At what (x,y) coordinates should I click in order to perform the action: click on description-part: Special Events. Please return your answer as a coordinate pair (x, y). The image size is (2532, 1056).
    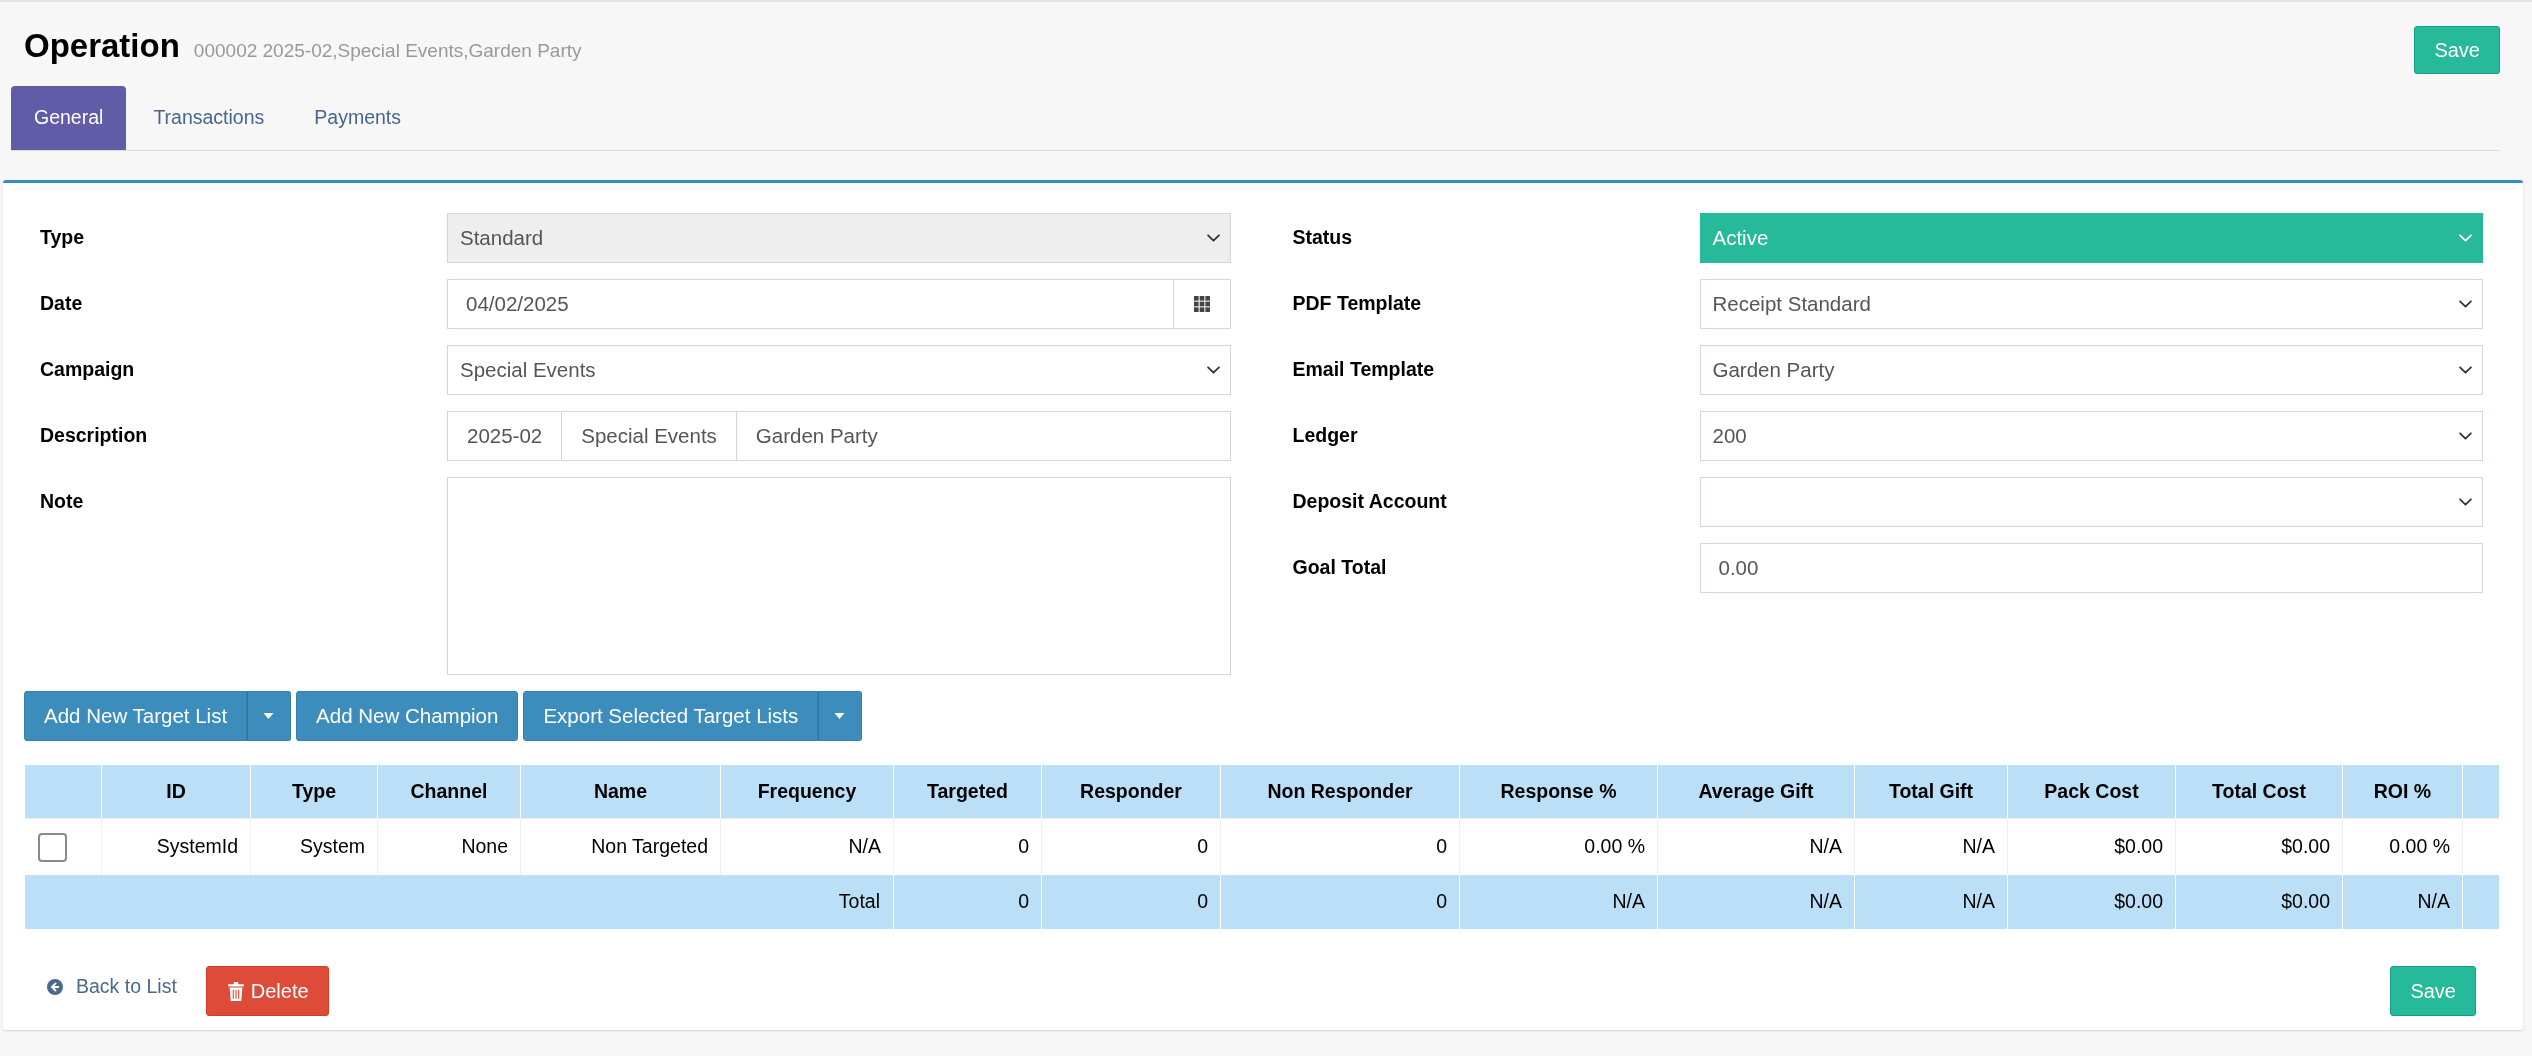
    Looking at the image, I should click on (648, 436).